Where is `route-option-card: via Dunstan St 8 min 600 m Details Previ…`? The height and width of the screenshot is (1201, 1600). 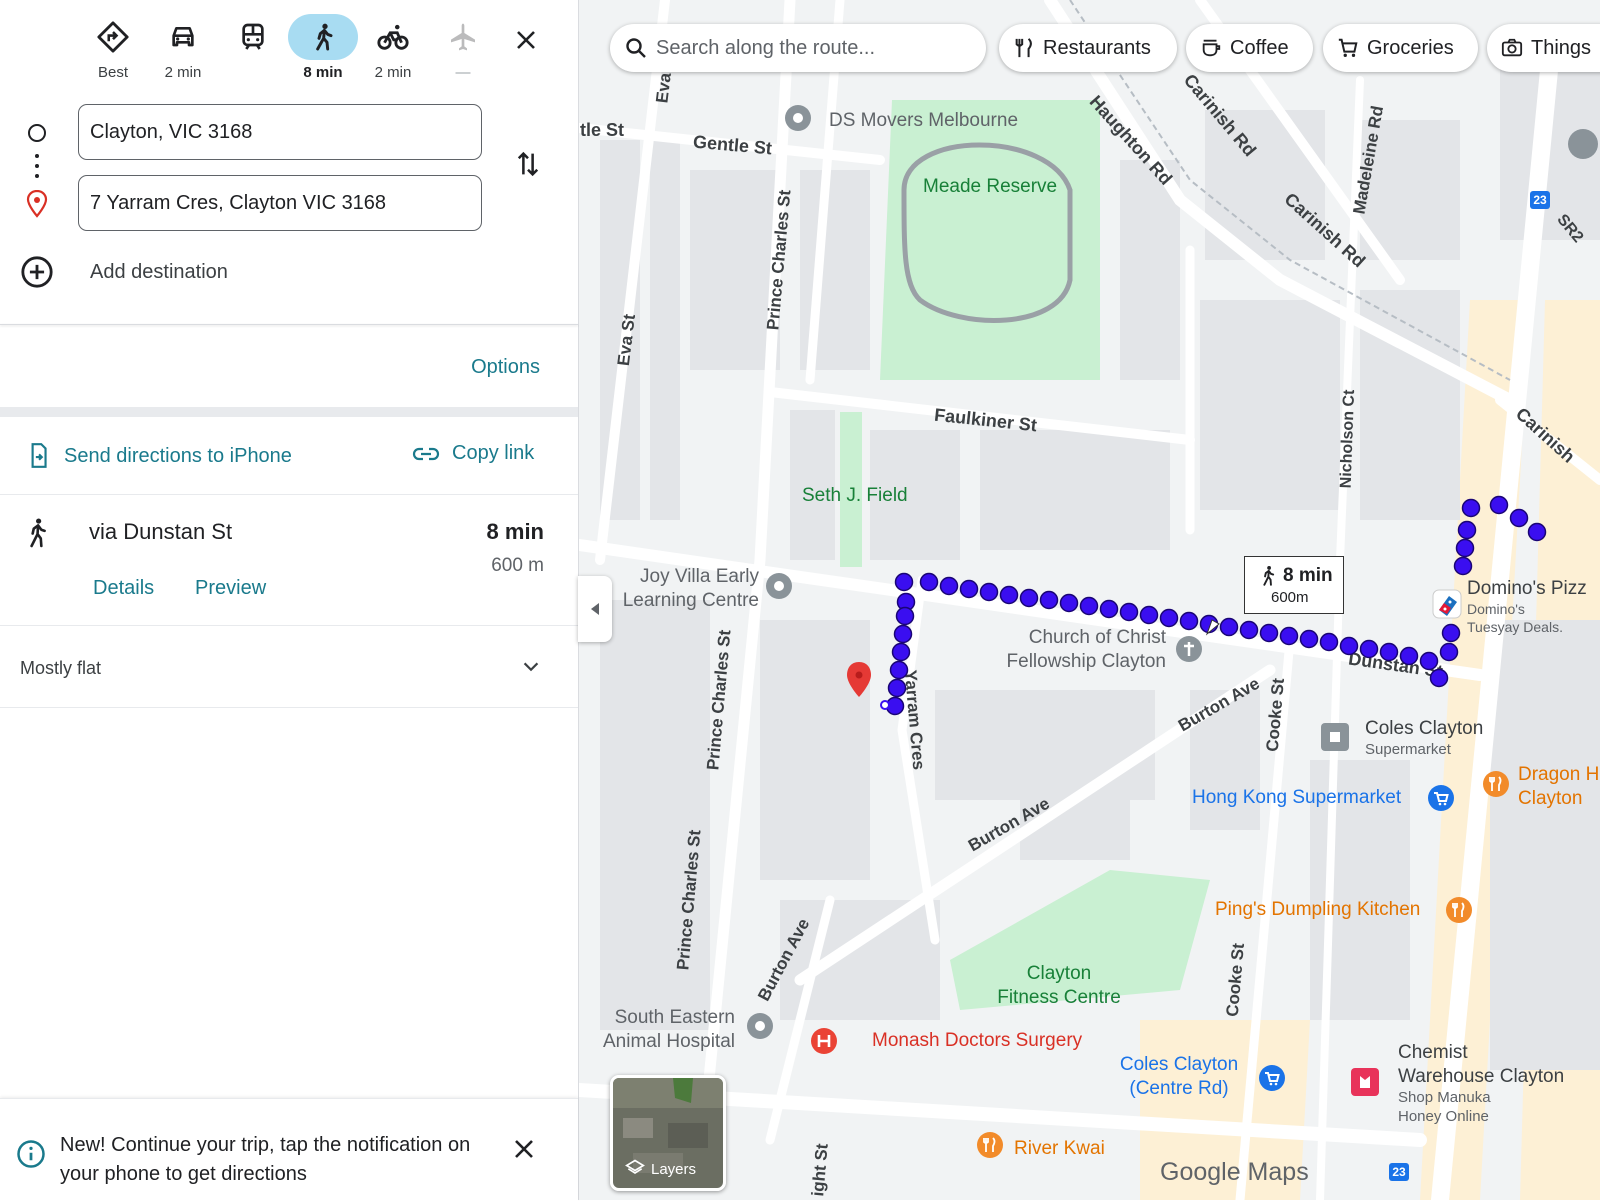 route-option-card: via Dunstan St 8 min 600 m Details Previ… is located at coordinates (289, 560).